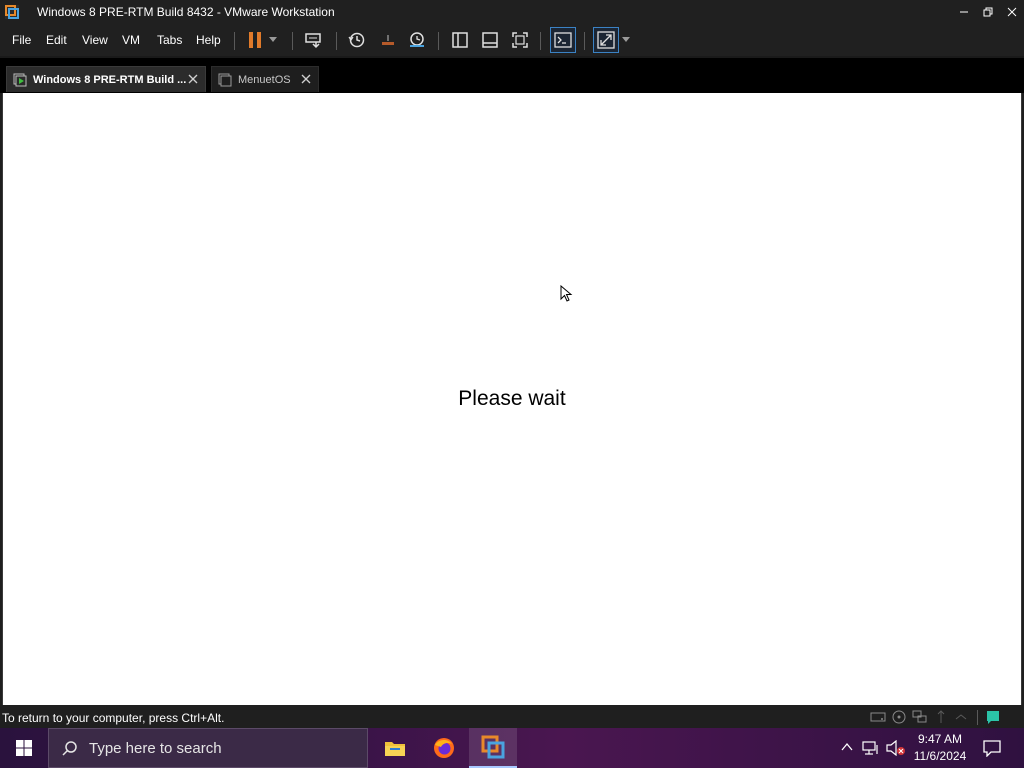  Describe the element at coordinates (20, 79) in the screenshot. I see `vm-running-icon` at that location.